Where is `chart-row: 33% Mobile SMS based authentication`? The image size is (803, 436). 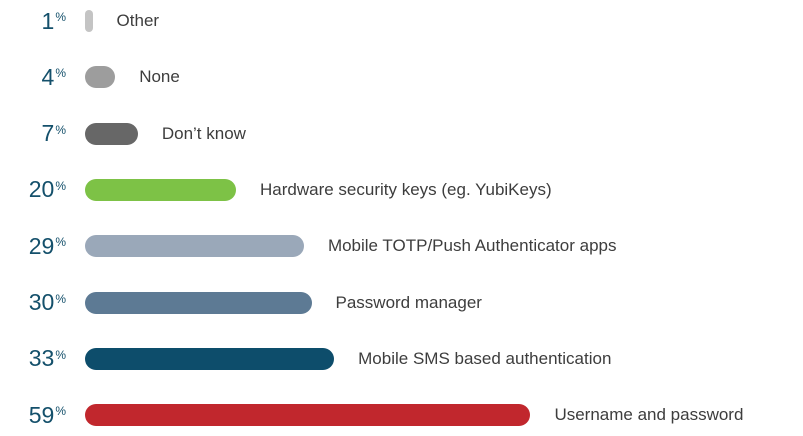 chart-row: 33% Mobile SMS based authentication is located at coordinates (401, 359).